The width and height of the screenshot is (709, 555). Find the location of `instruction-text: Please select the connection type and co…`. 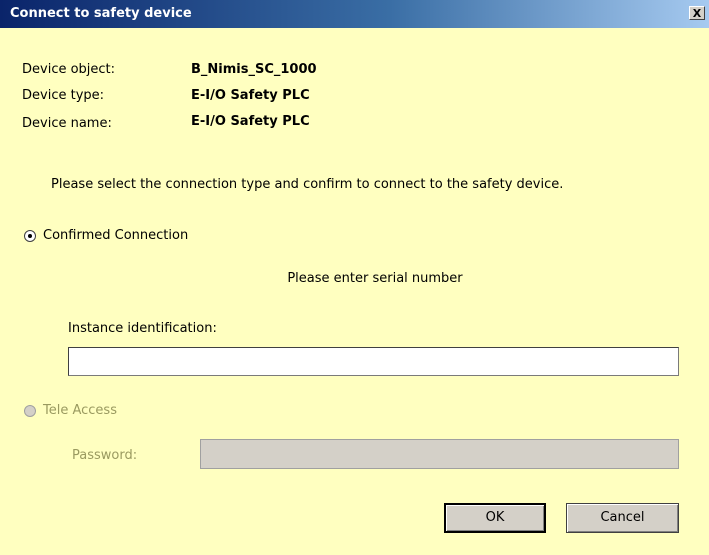

instruction-text: Please select the connection type and co… is located at coordinates (307, 184).